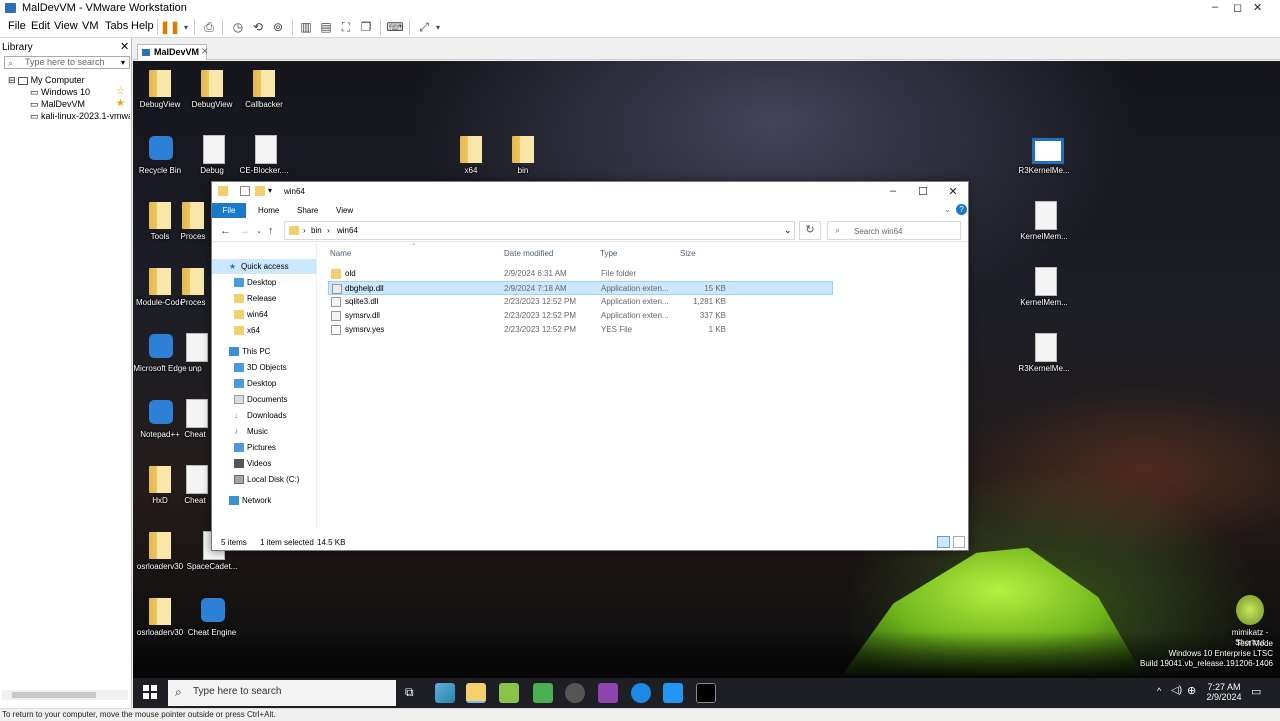 This screenshot has width=1280, height=721. What do you see at coordinates (1159, 691) in the screenshot?
I see `chevron-up-icon: ^` at bounding box center [1159, 691].